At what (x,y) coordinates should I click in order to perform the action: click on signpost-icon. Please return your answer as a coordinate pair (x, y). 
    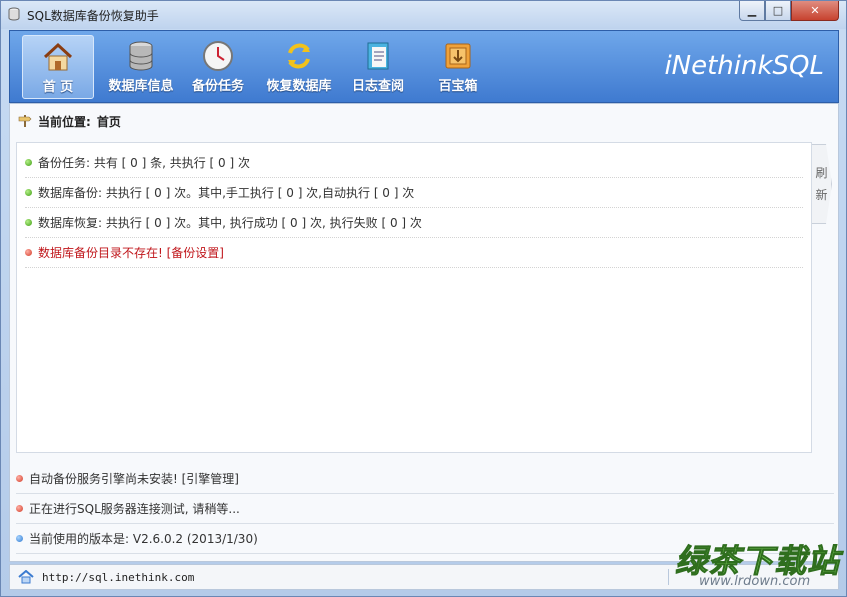
    Looking at the image, I should click on (25, 121).